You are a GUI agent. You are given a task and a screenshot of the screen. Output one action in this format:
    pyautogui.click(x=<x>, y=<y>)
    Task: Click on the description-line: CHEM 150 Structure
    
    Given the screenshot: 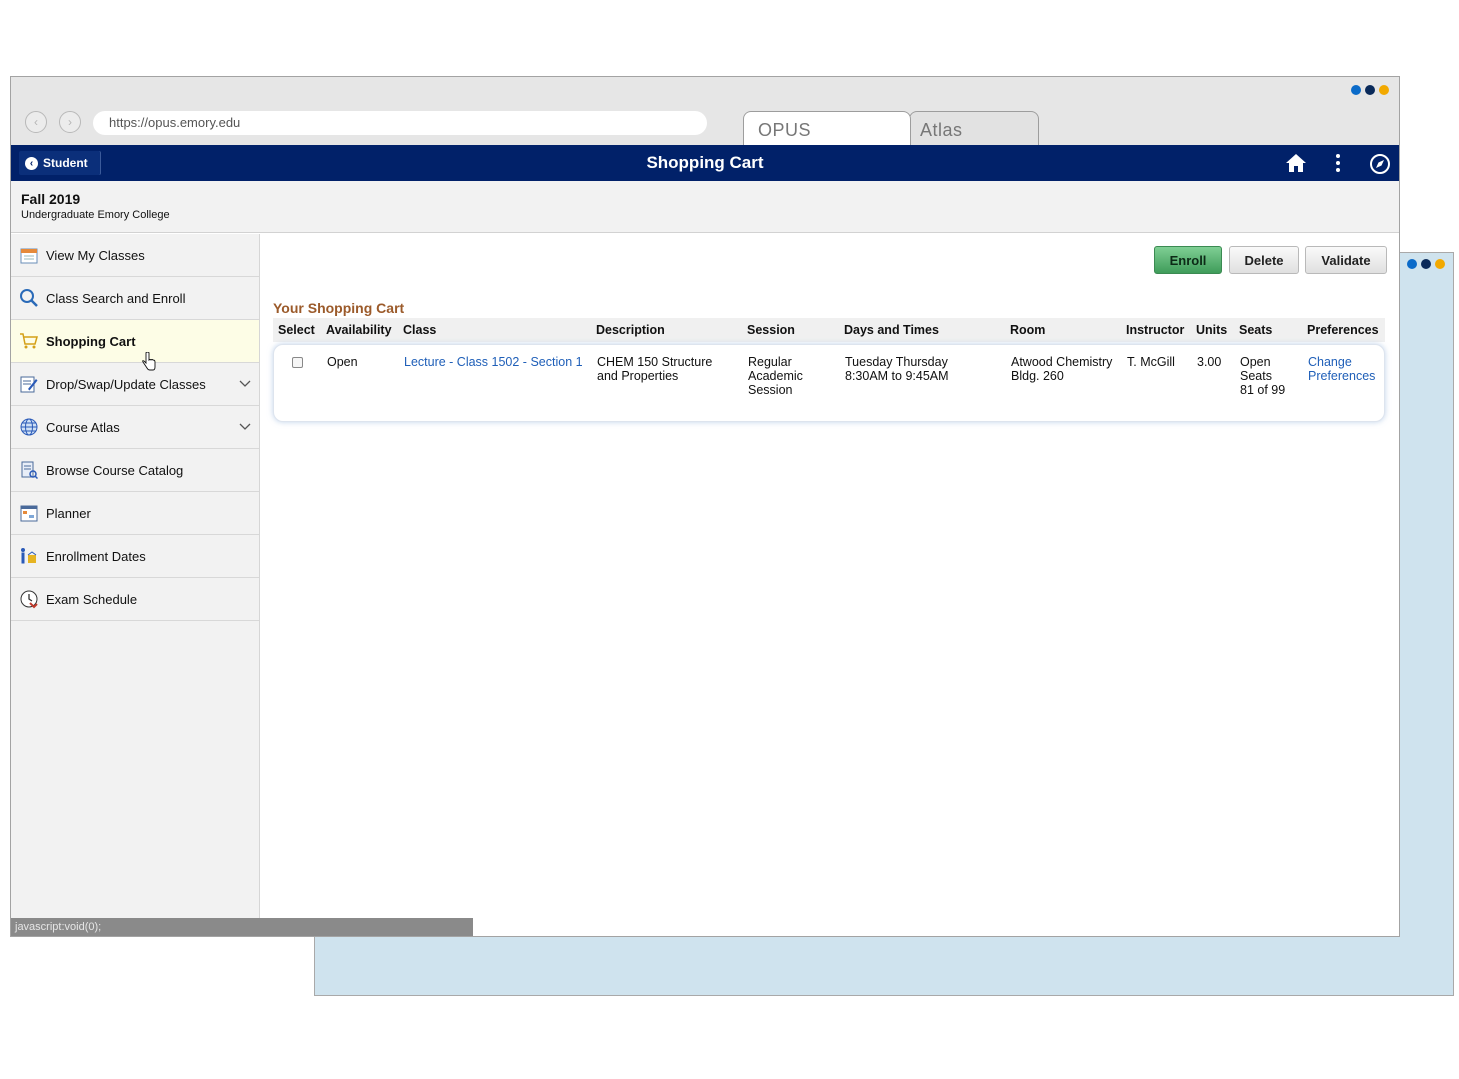 What is the action you would take?
    pyautogui.click(x=655, y=362)
    